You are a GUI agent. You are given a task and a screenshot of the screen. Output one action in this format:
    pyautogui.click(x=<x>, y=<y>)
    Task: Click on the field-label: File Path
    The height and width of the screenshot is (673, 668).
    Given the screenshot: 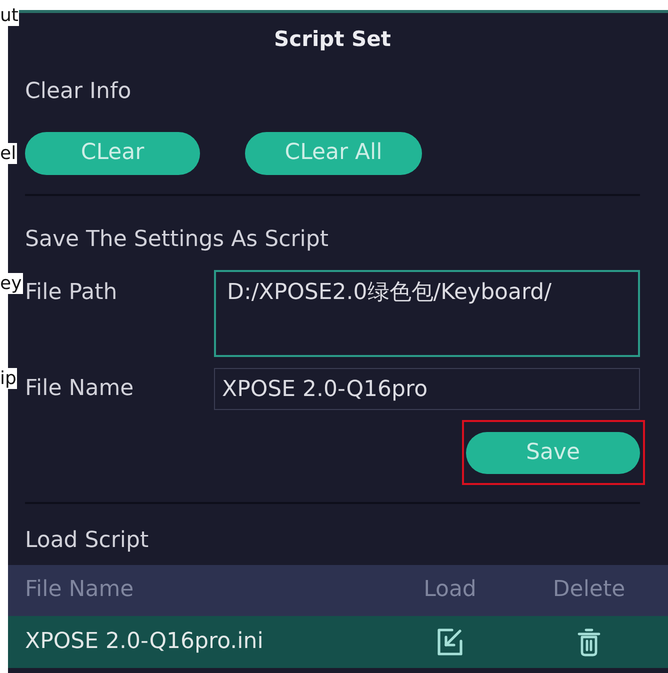 What is the action you would take?
    pyautogui.click(x=71, y=292)
    